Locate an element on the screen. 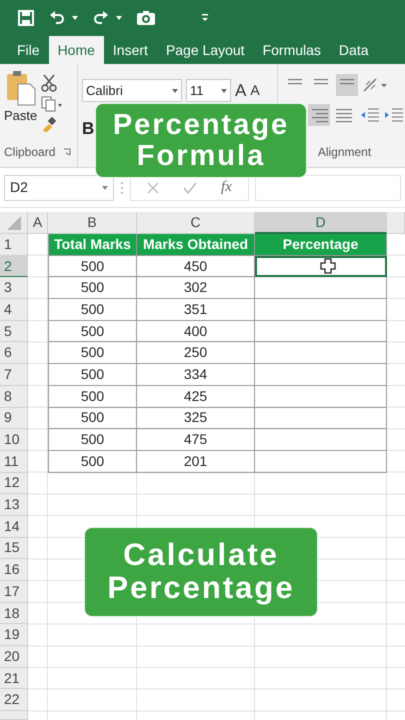 Image resolution: width=405 pixels, height=720 pixels. table-cell: 201 is located at coordinates (196, 461).